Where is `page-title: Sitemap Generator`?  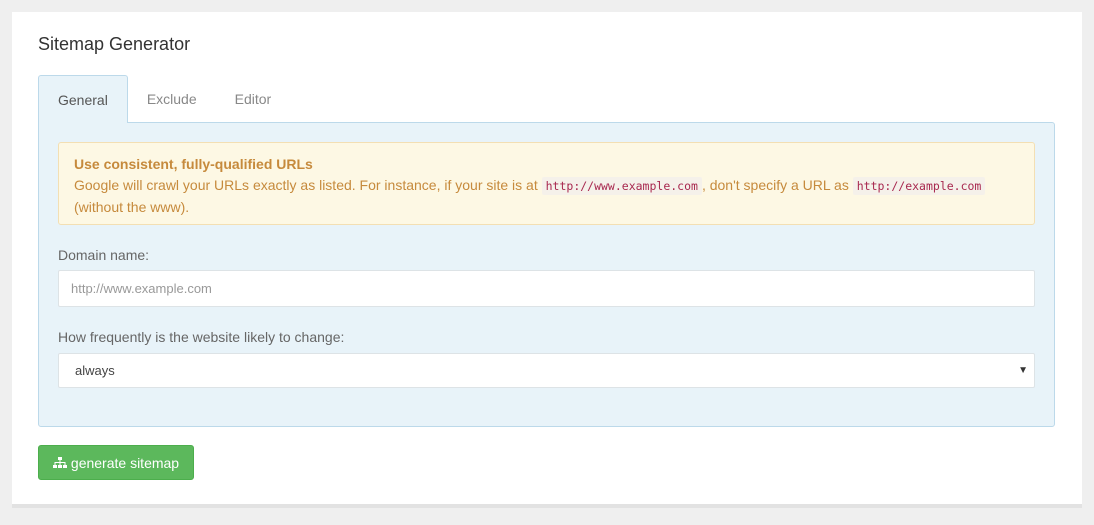
page-title: Sitemap Generator is located at coordinates (114, 44).